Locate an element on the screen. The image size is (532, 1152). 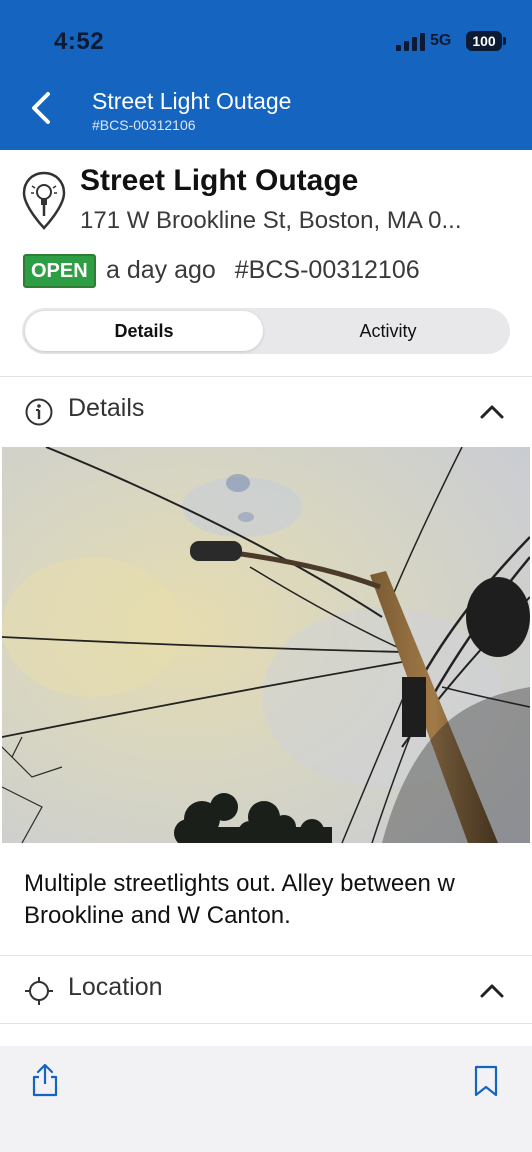
bookmark-icon is located at coordinates (486, 1081).